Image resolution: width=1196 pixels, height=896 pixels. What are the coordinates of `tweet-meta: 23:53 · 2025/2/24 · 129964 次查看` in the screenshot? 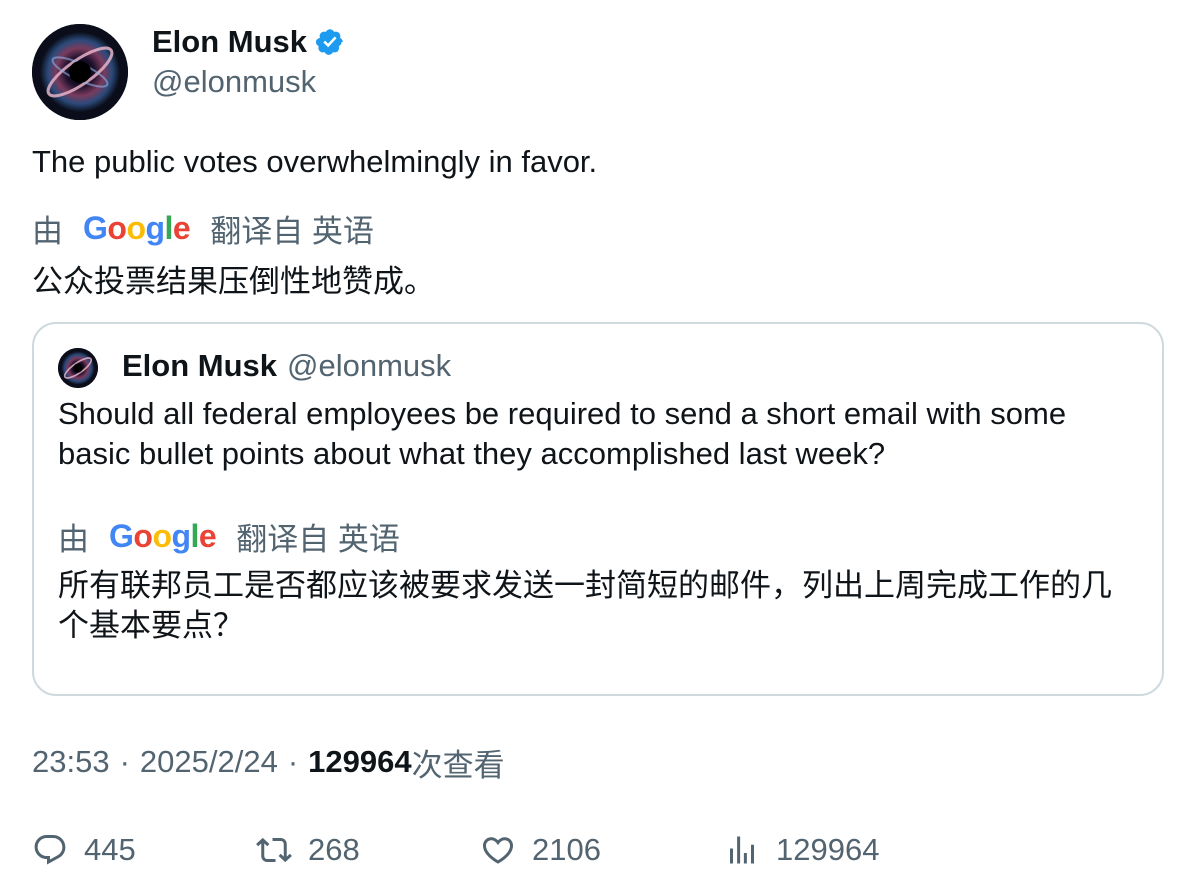 It's located at (268, 762).